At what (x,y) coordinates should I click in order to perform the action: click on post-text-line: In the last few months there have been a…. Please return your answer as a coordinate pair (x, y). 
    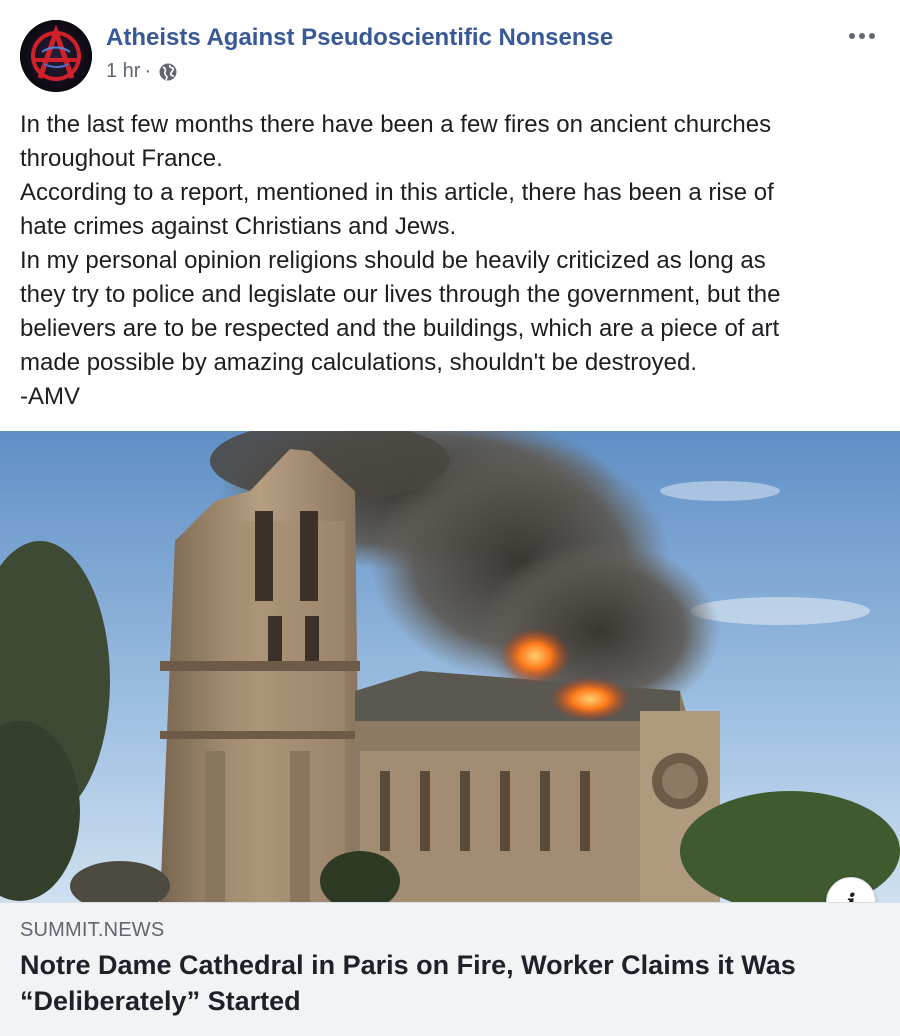
    Looking at the image, I should click on (396, 124).